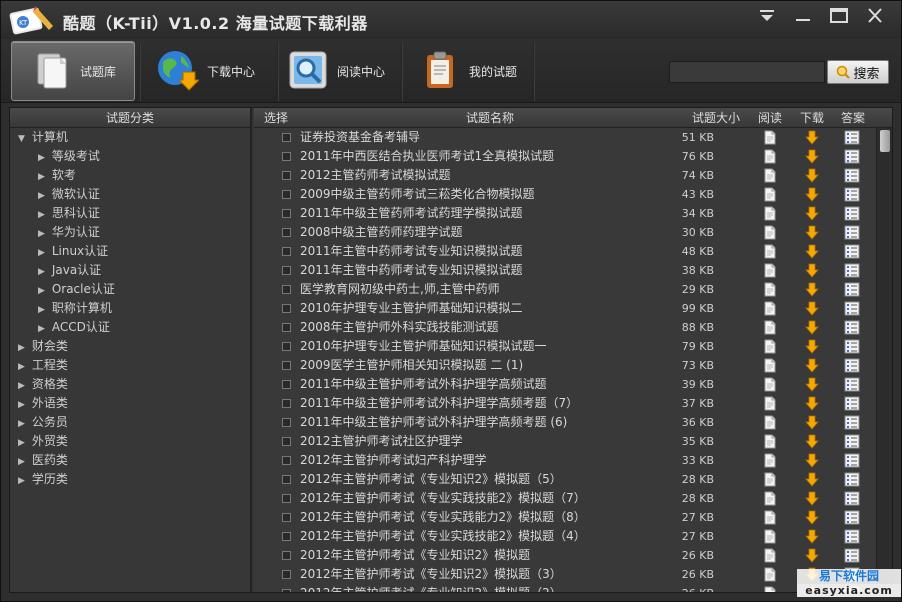  I want to click on table-row: 2009医学主管护师相关知识模拟题 二 (1) 73 KB, so click(565, 365).